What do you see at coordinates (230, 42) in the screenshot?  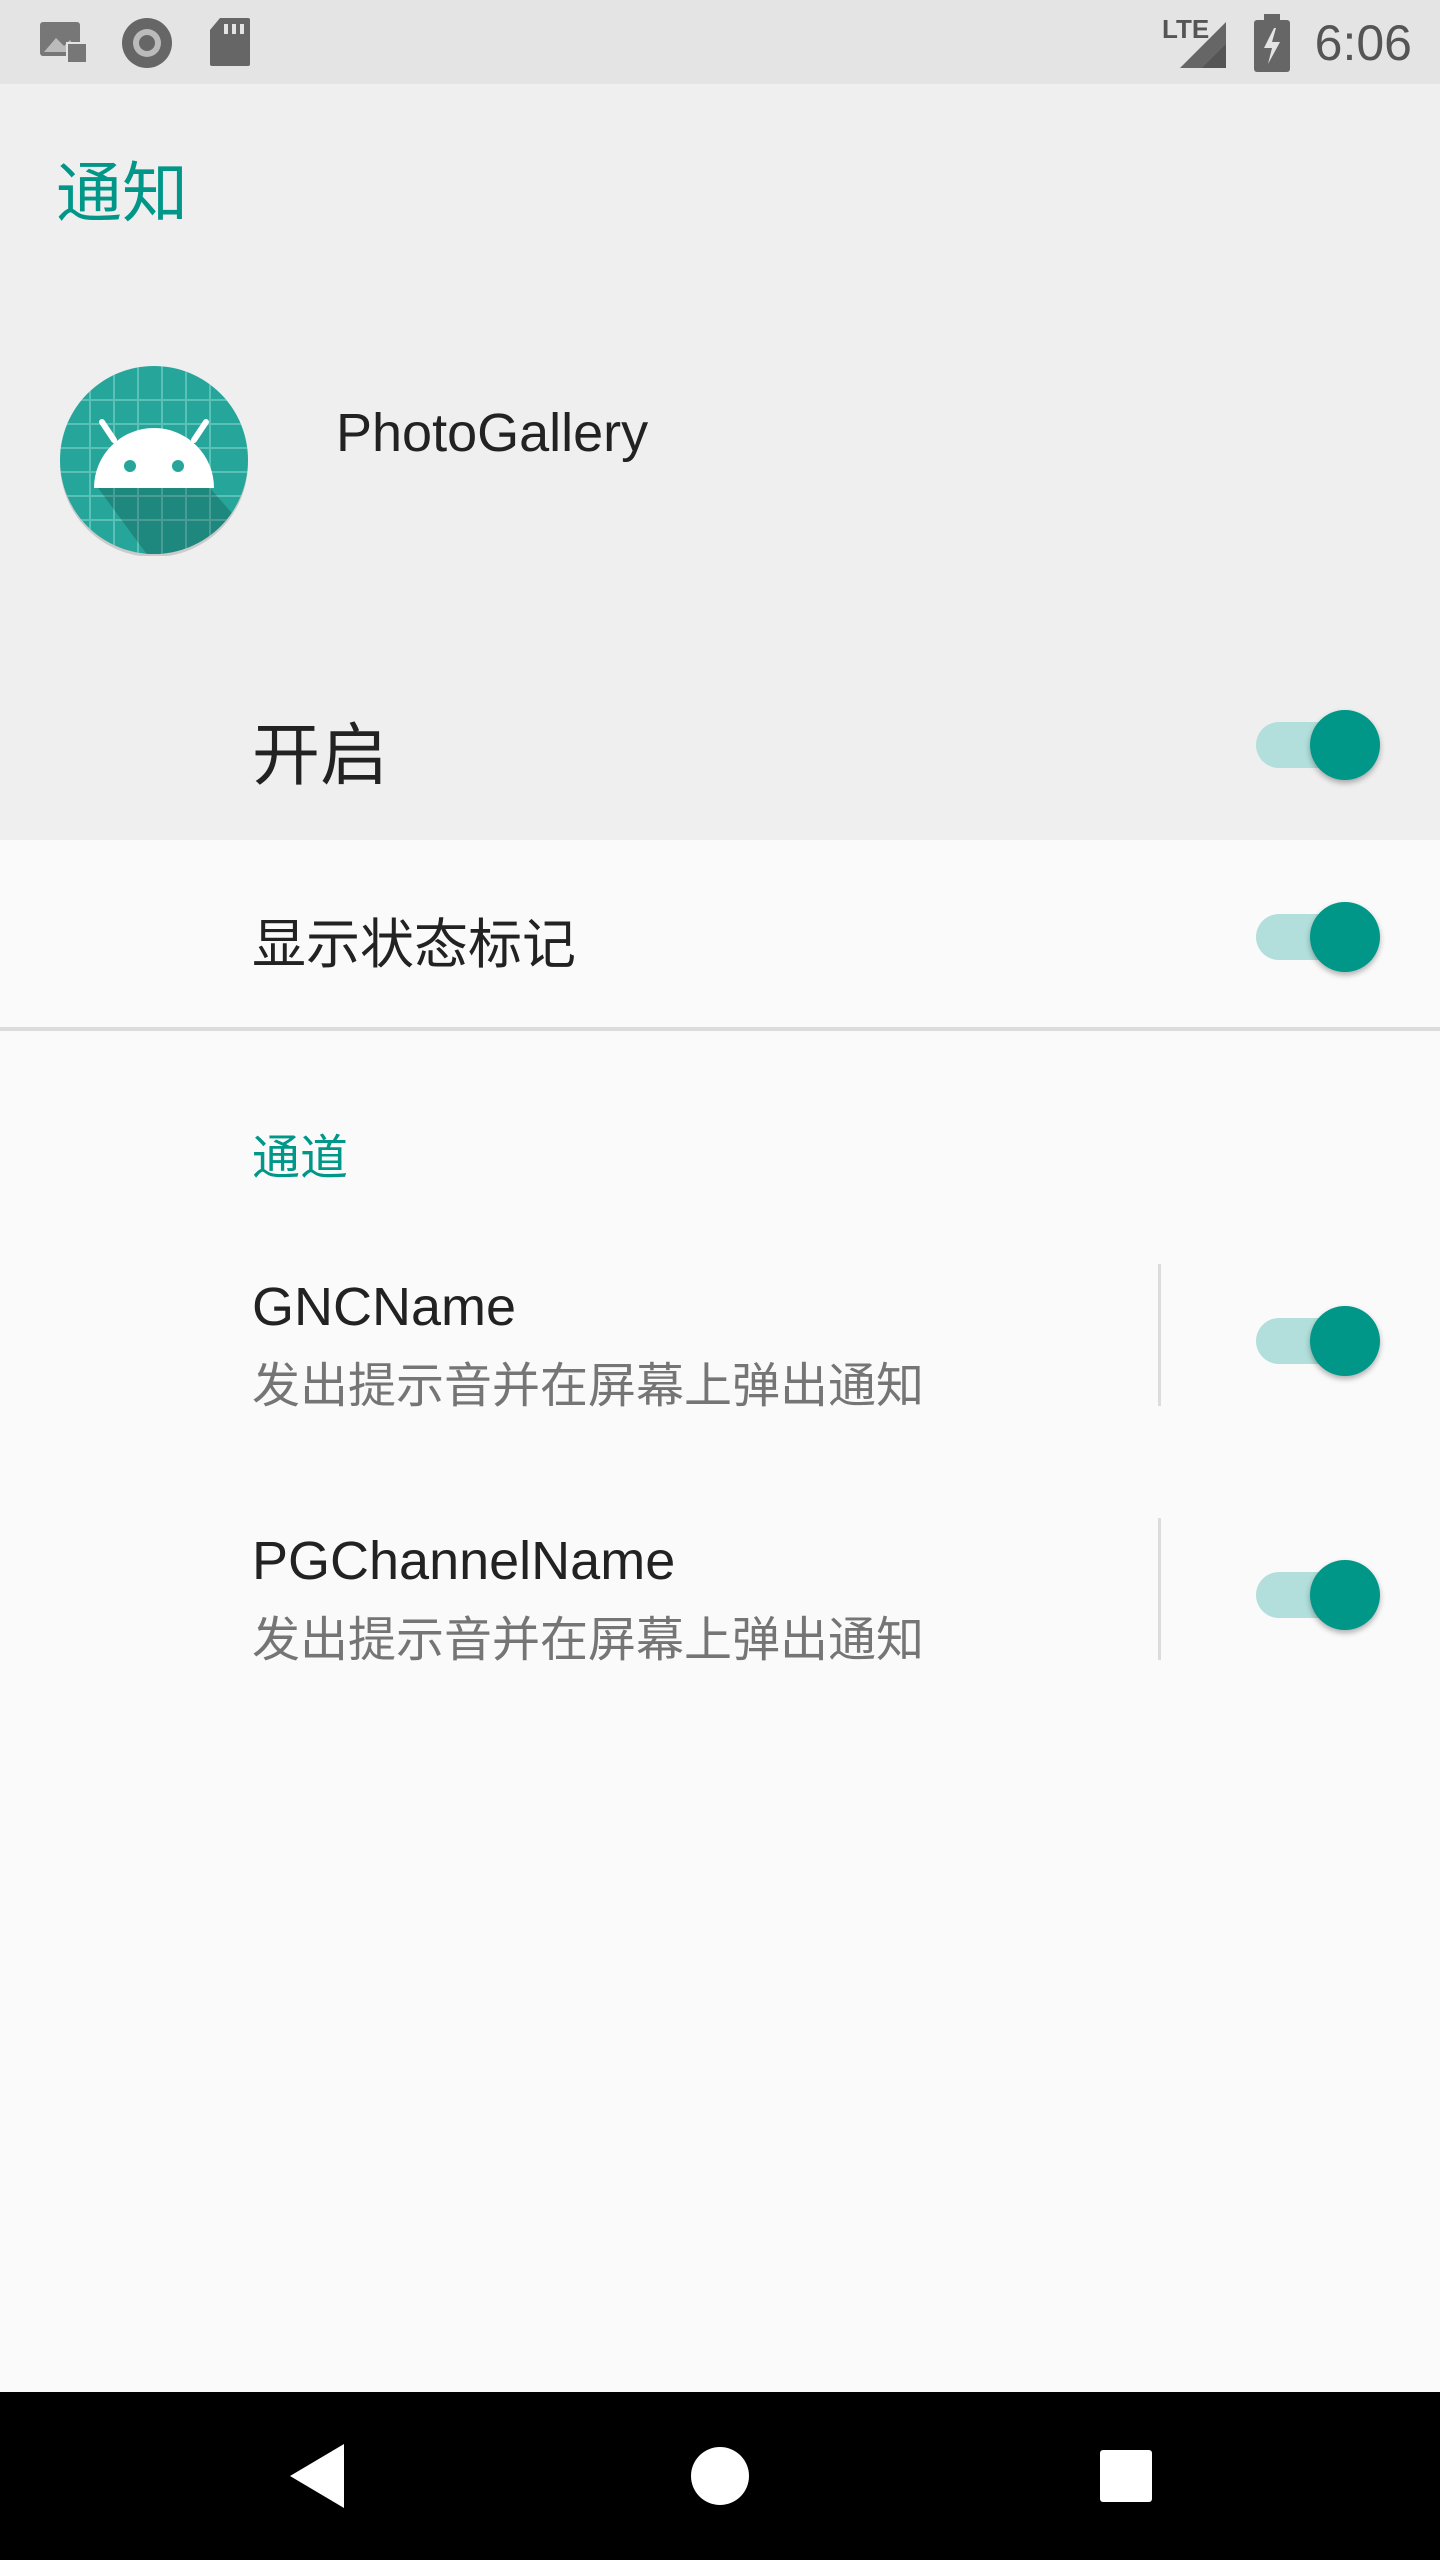 I see `sd-card-icon` at bounding box center [230, 42].